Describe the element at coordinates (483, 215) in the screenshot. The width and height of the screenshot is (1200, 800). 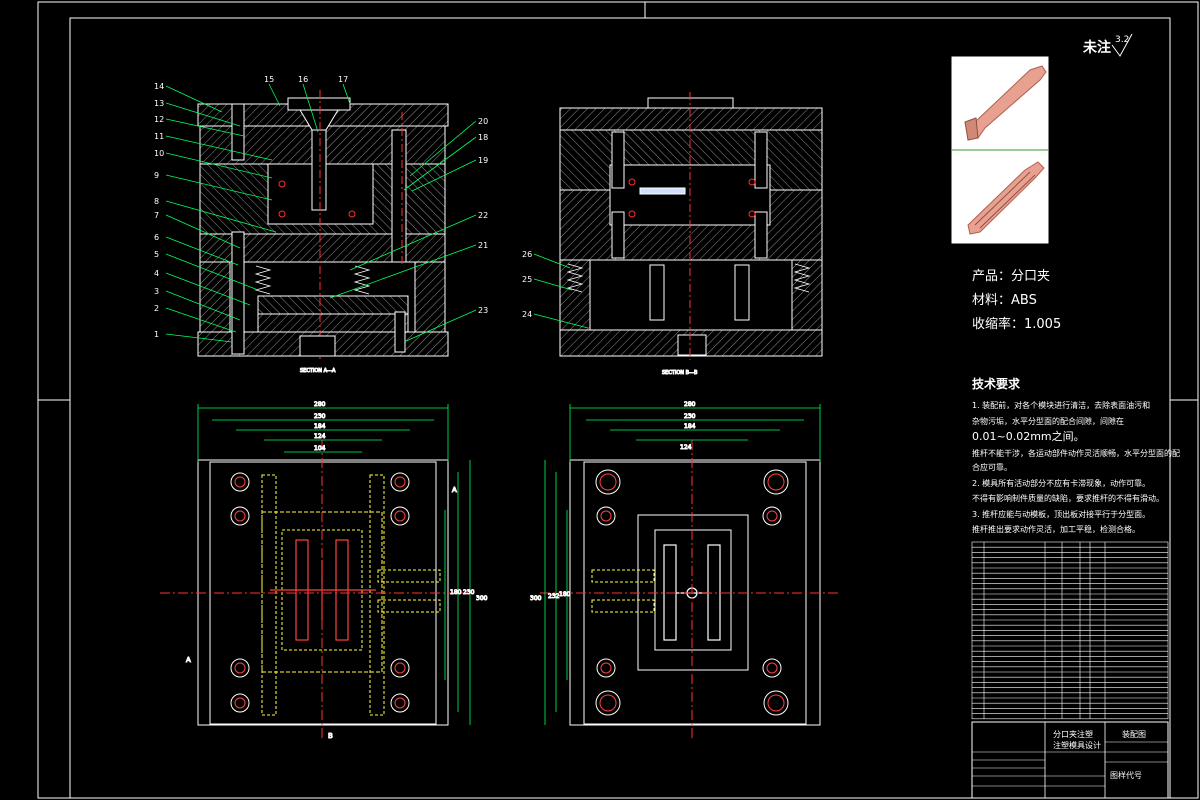
I see `part-number-label: 22` at that location.